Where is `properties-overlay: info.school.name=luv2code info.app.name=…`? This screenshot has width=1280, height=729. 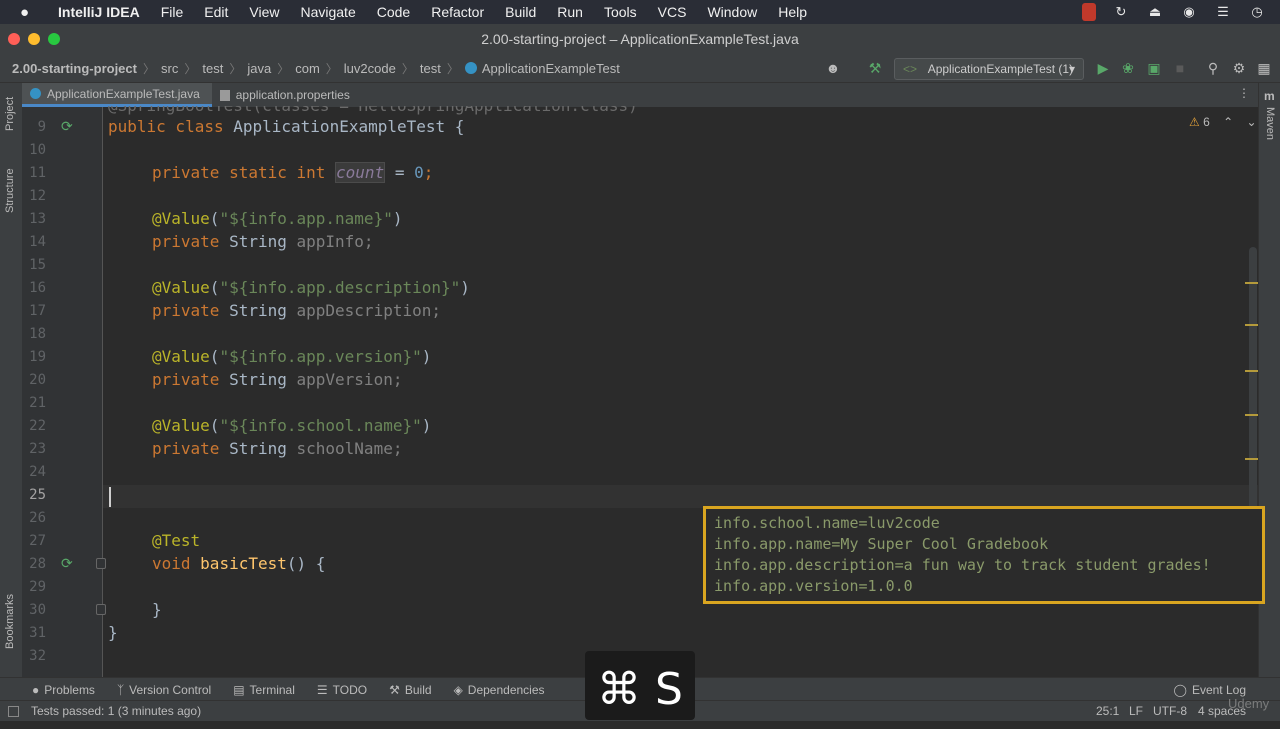
properties-overlay: info.school.name=luv2code info.app.name=… is located at coordinates (984, 555).